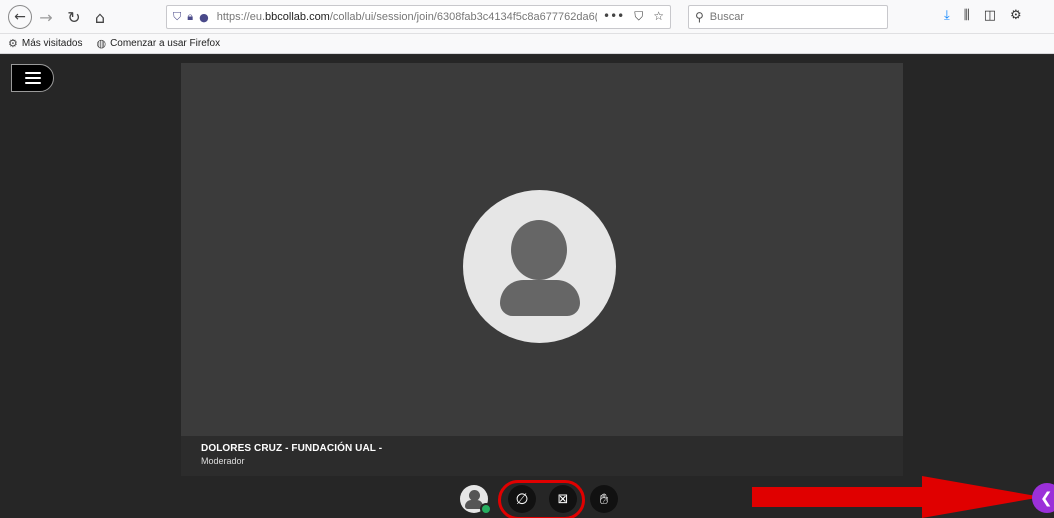 This screenshot has width=1054, height=518. I want to click on annotation-arrow, so click(897, 497).